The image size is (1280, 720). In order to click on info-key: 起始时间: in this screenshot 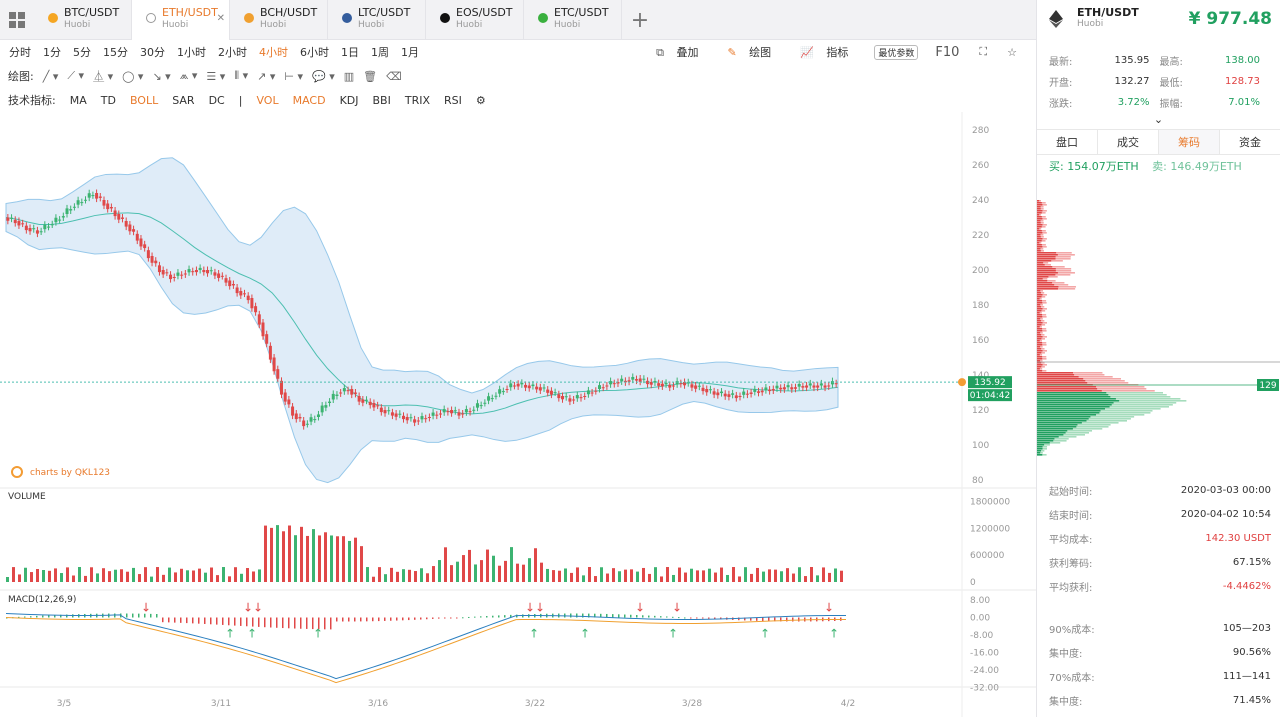, I will do `click(1071, 492)`.